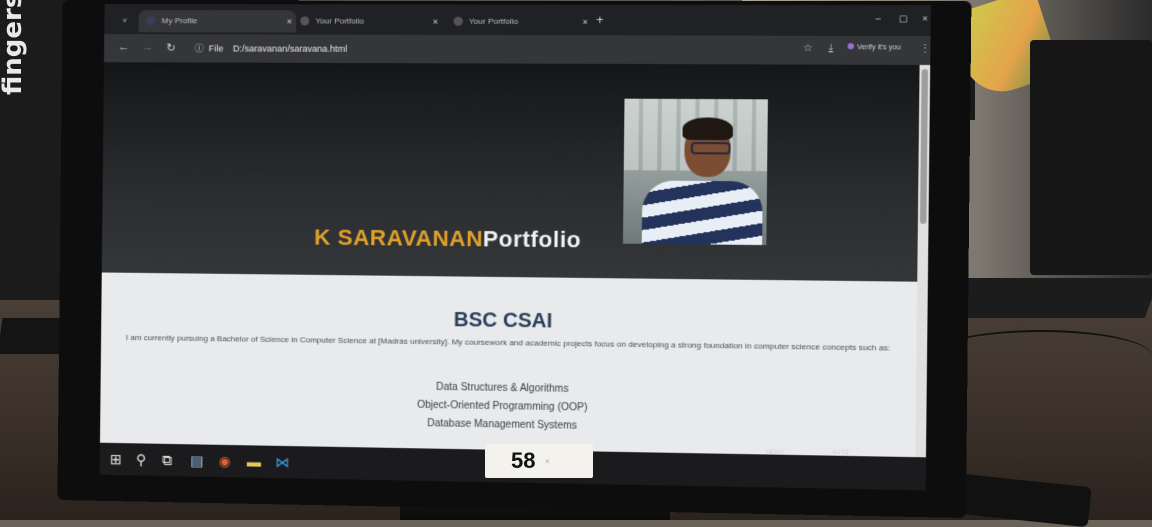 Image resolution: width=1152 pixels, height=527 pixels. What do you see at coordinates (217, 21) in the screenshot?
I see `tab-my-profile: My Profile ×` at bounding box center [217, 21].